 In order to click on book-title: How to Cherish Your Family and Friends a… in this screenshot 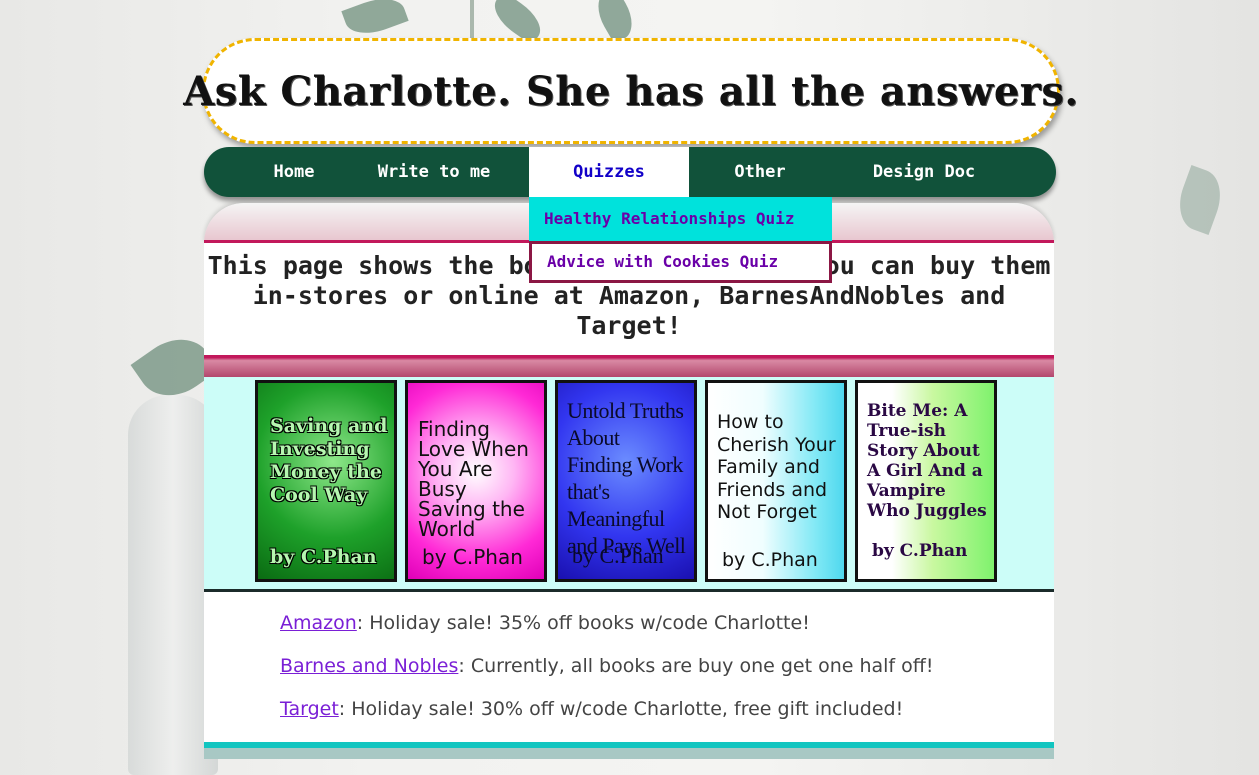, I will do `click(776, 467)`.